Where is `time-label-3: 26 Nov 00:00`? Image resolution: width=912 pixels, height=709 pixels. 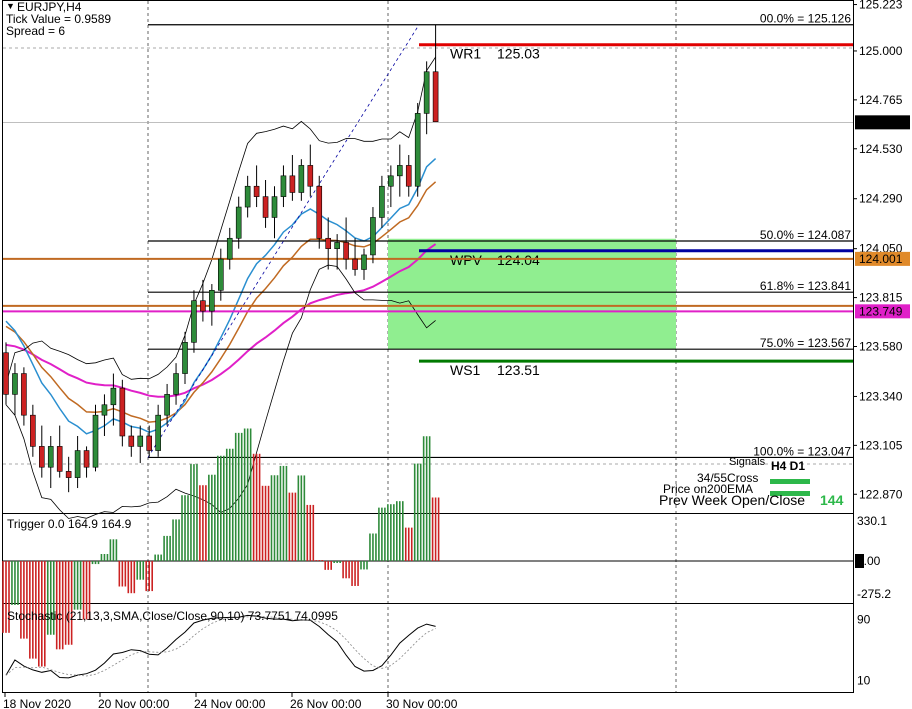 time-label-3: 26 Nov 00:00 is located at coordinates (326, 703).